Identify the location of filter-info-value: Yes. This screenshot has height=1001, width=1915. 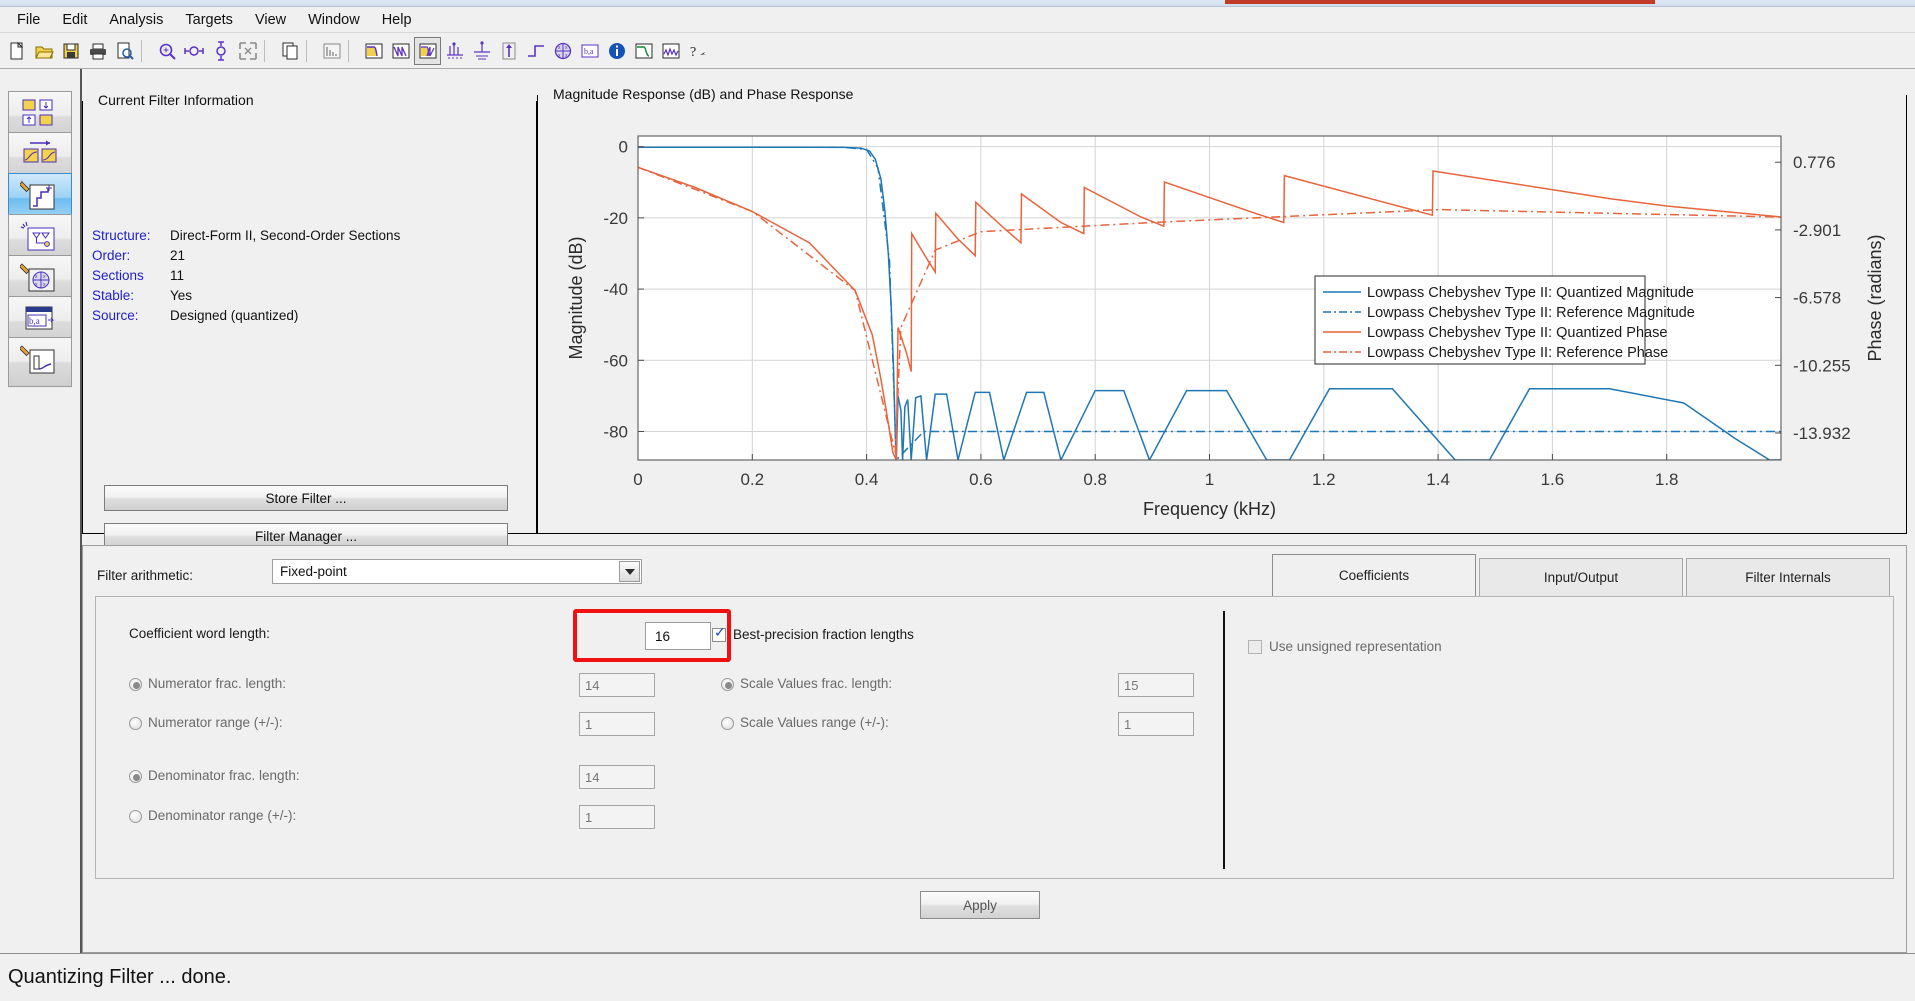
(181, 295).